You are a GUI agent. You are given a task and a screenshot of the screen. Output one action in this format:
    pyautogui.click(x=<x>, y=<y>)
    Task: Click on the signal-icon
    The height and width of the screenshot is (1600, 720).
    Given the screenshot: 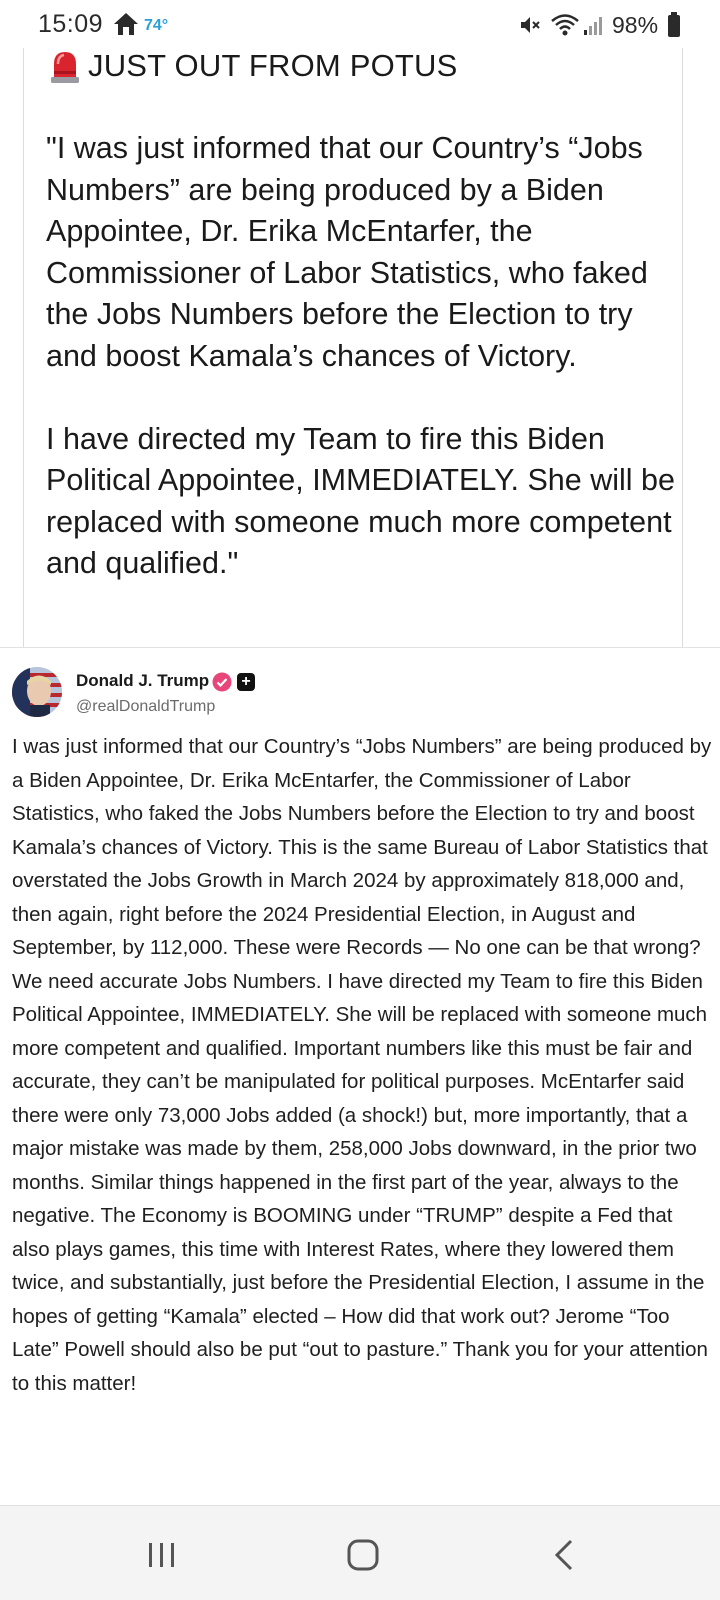 What is the action you would take?
    pyautogui.click(x=593, y=26)
    